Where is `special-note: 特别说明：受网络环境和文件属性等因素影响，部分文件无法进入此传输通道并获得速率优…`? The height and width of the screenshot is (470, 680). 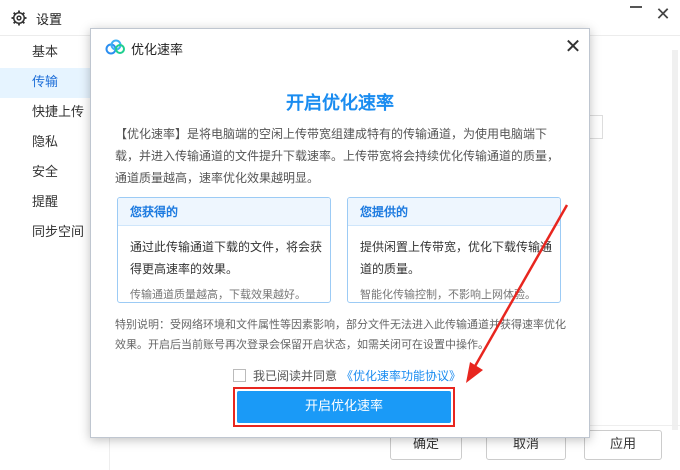 special-note: 特别说明：受网络环境和文件属性等因素影响，部分文件无法进入此传输通道并获得速率优… is located at coordinates (340, 334).